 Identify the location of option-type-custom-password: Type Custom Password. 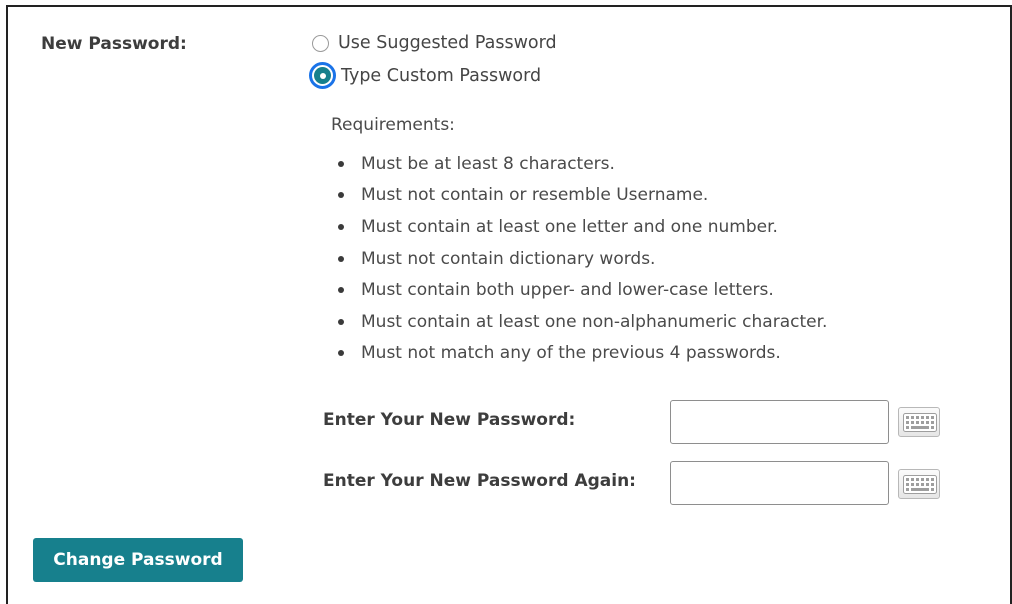
(425, 75).